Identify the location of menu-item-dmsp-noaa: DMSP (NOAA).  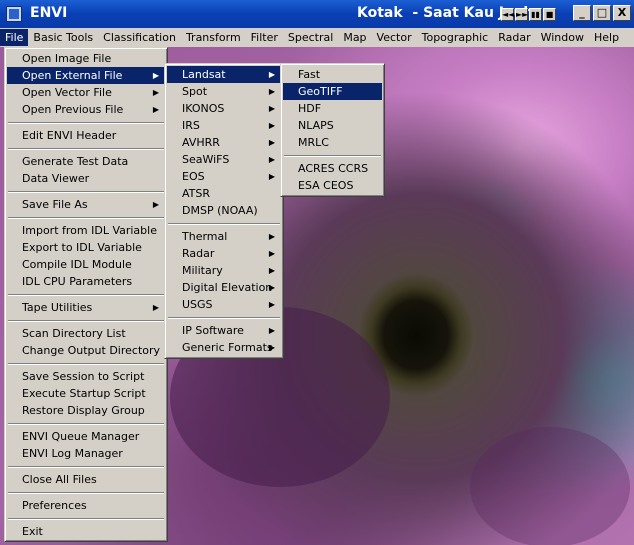
(224, 210).